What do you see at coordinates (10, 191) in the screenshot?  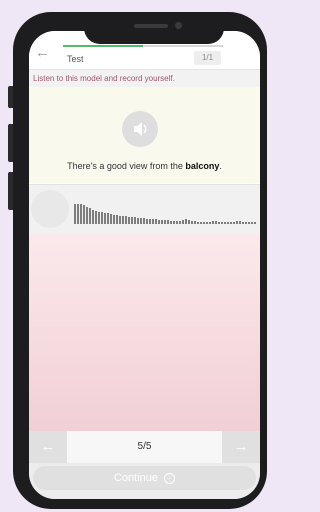 I see `volume-down-button` at bounding box center [10, 191].